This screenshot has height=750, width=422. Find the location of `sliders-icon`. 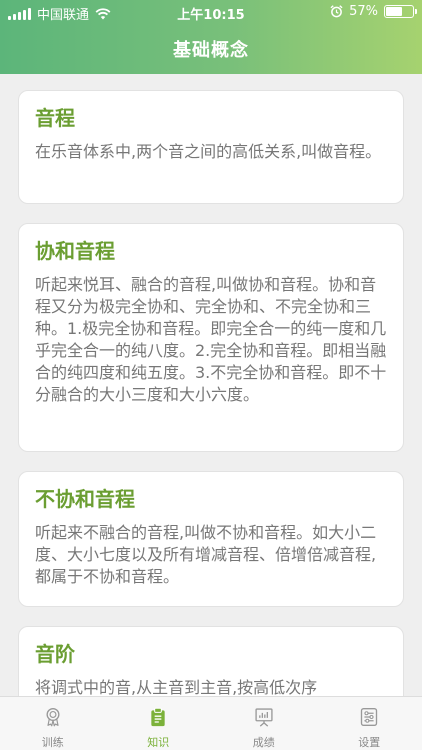

sliders-icon is located at coordinates (369, 717).